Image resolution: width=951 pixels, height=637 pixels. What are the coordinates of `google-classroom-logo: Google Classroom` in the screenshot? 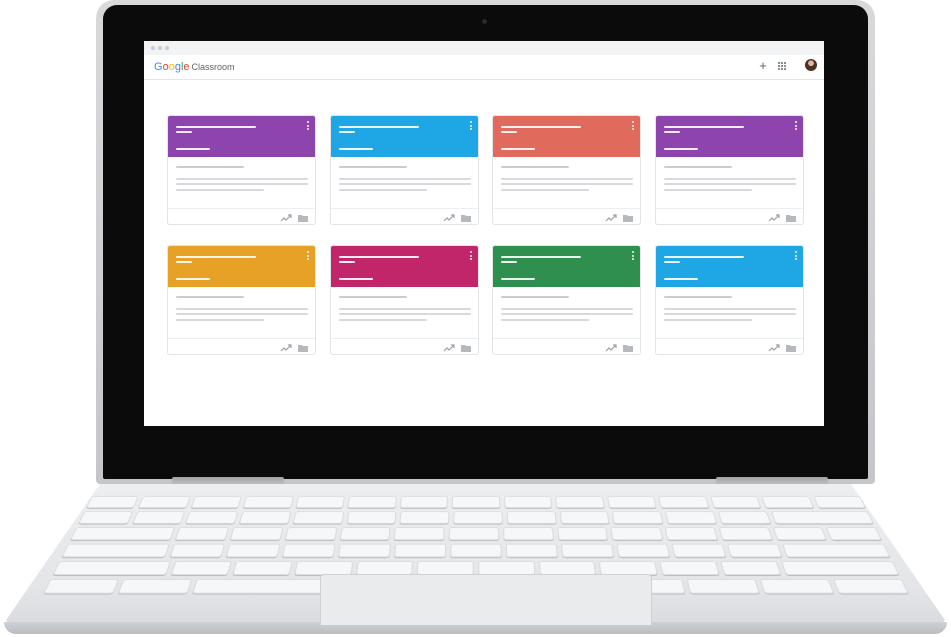 It's located at (194, 67).